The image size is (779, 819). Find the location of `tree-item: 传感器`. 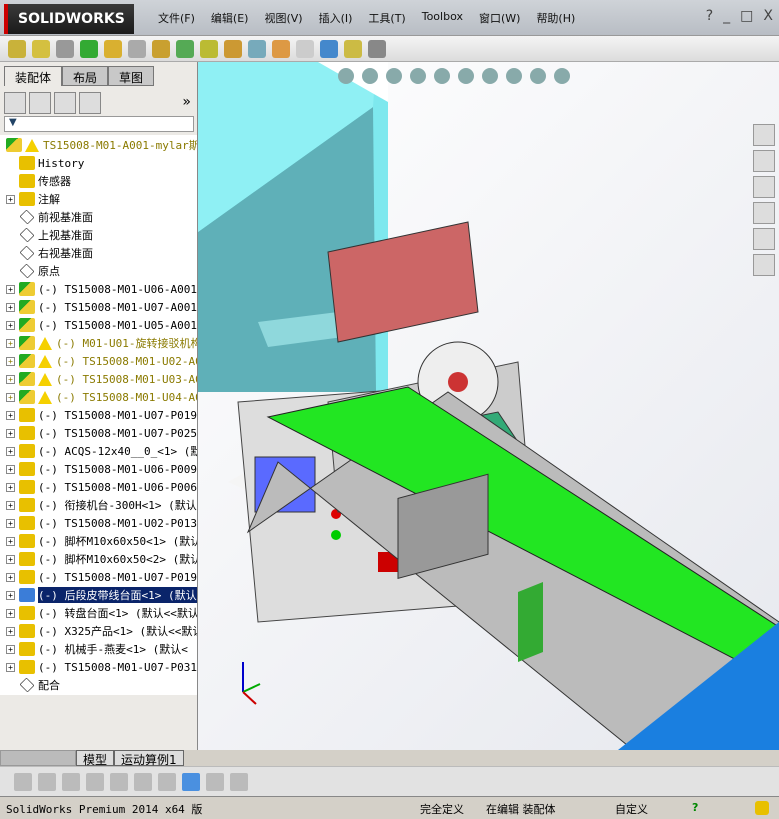

tree-item: 传感器 is located at coordinates (35, 181).